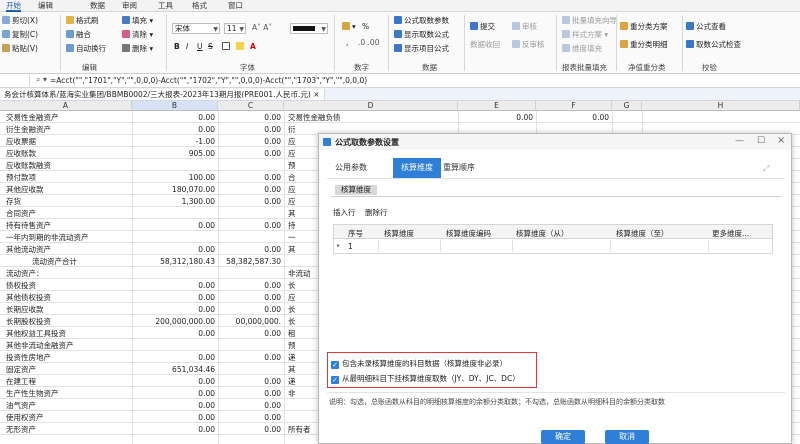  What do you see at coordinates (175, 177) in the screenshot?
I see `cell-b: 100.00` at bounding box center [175, 177].